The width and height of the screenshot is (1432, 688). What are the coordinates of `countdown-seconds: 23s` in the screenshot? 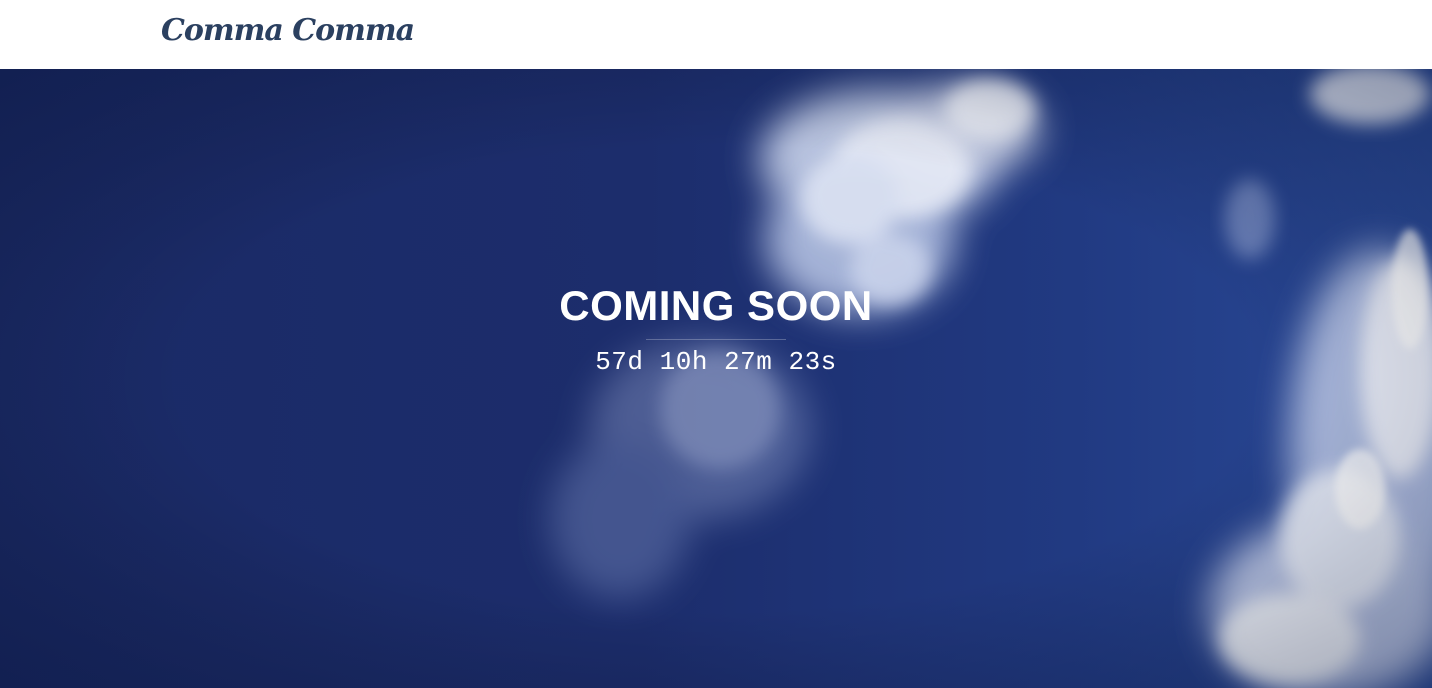 It's located at (812, 362).